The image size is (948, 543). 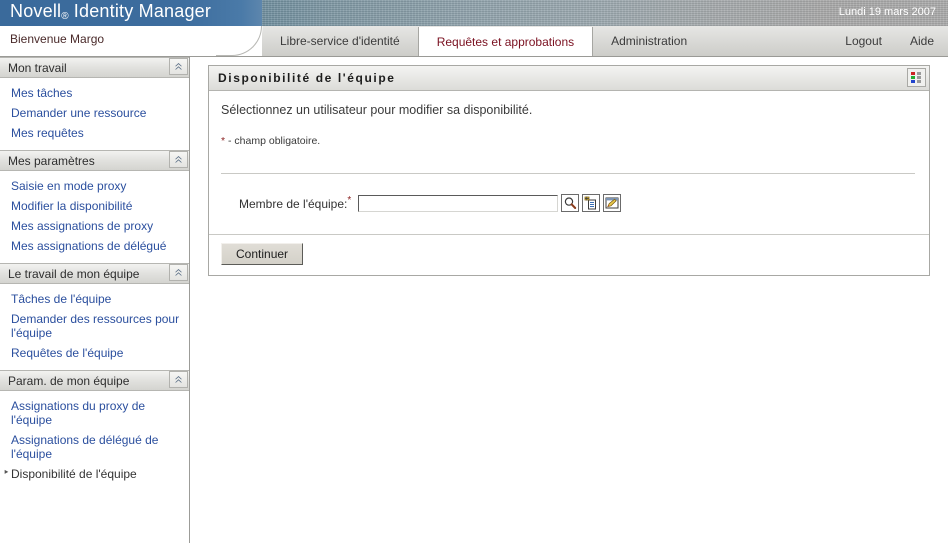 I want to click on sidebar-group-header: Mes paramètres, so click(x=94, y=160).